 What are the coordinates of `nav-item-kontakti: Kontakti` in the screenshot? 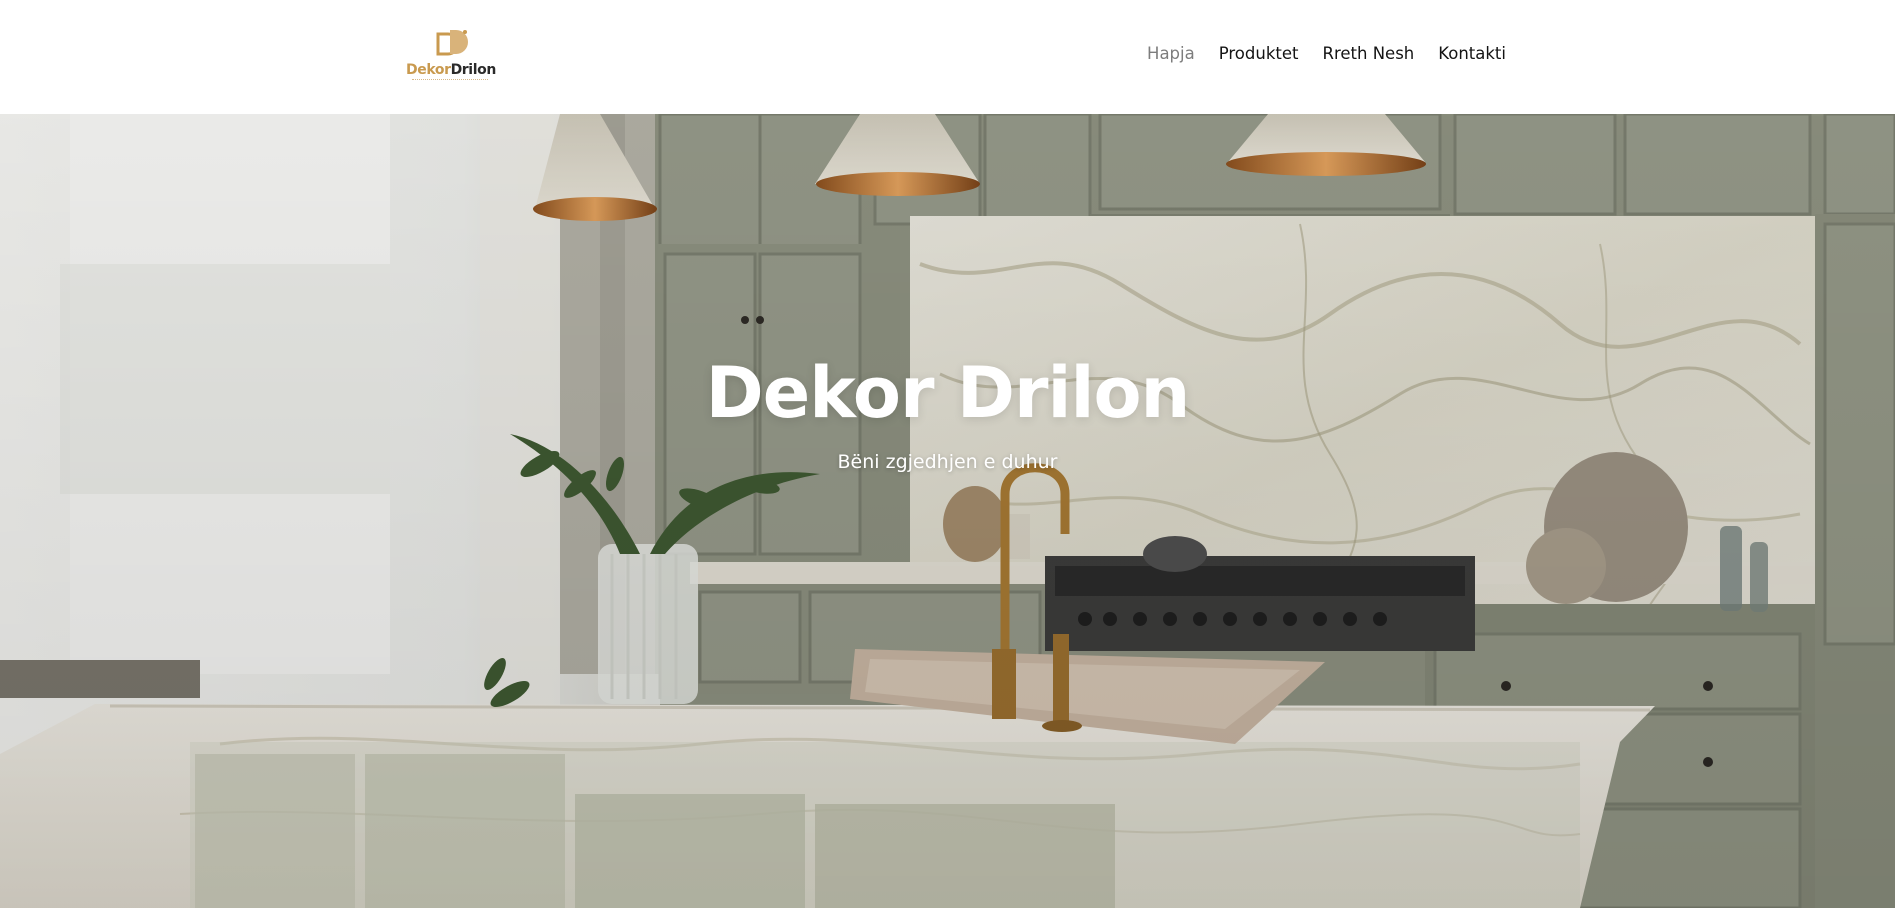 It's located at (1472, 53).